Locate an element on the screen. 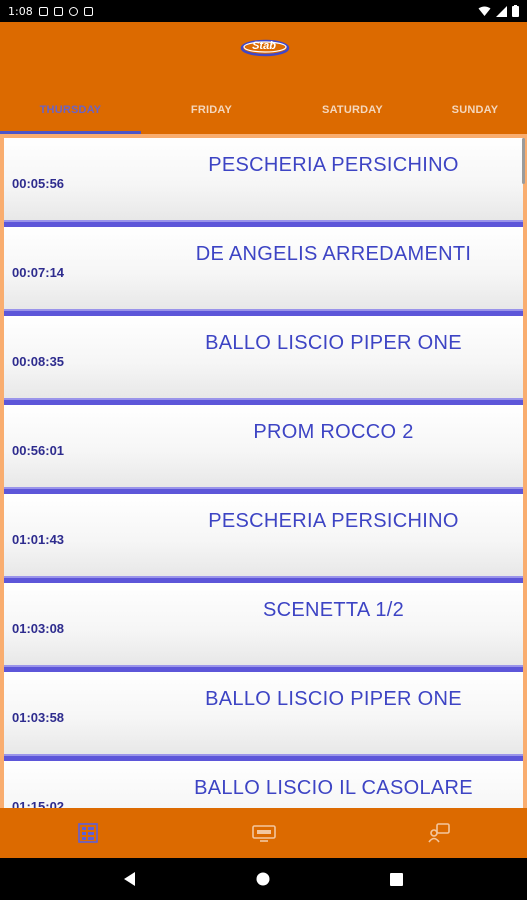 The image size is (527, 900). program-title: PROM ROCCO 2 is located at coordinates (333, 432).